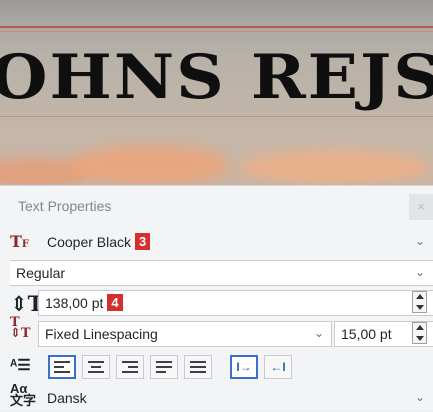 The height and width of the screenshot is (412, 433). Describe the element at coordinates (419, 333) in the screenshot. I see `line-spacing-stepper` at that location.